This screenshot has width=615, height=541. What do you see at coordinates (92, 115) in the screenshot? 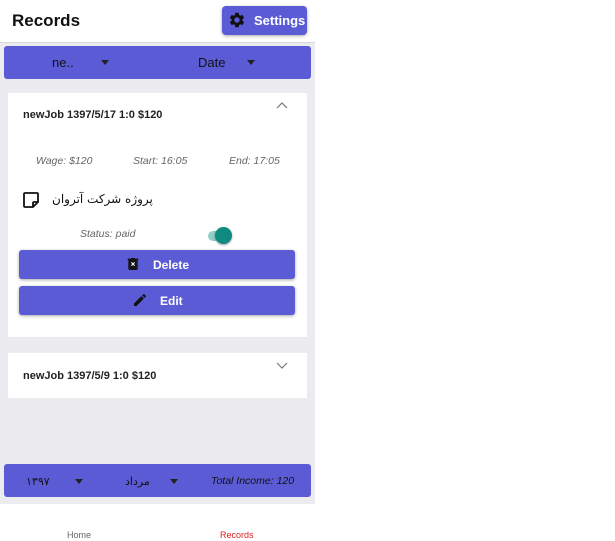
I see `record-title: newJob 1397/5/17 1:0 $120` at bounding box center [92, 115].